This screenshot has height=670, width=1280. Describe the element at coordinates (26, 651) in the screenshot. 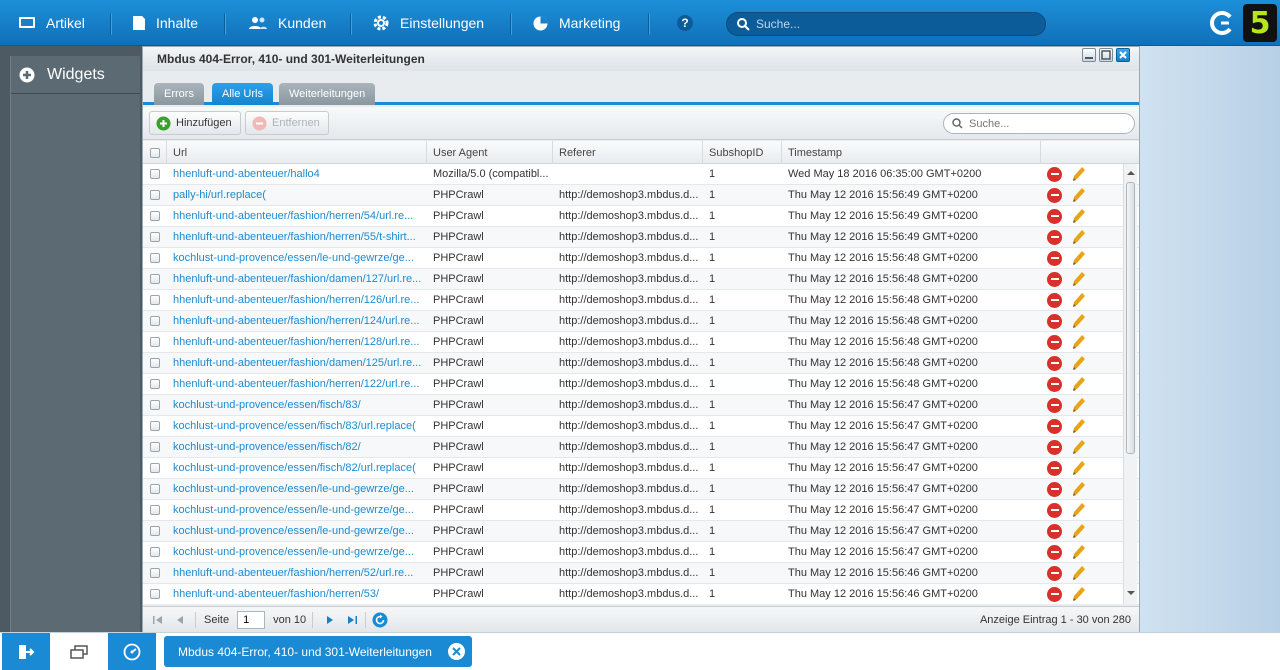

I see `logout-button` at that location.